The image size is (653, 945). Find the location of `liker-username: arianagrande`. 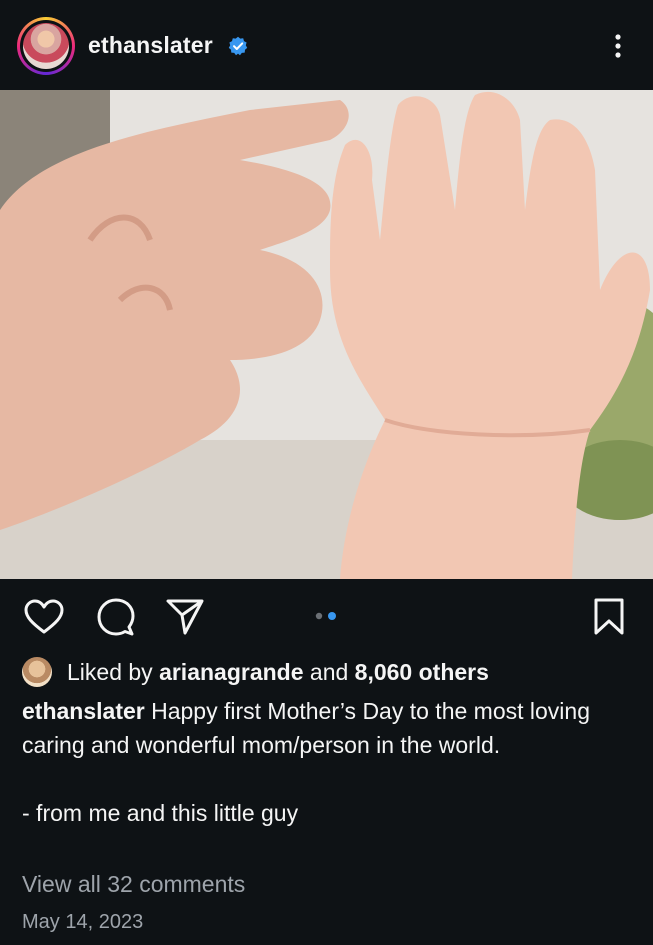

liker-username: arianagrande is located at coordinates (231, 672).